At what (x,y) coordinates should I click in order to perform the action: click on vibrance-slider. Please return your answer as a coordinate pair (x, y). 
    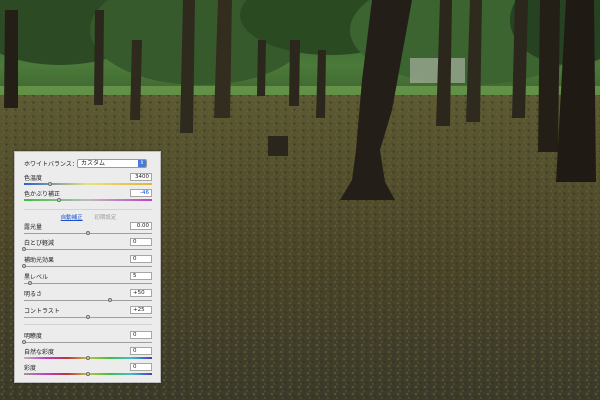
    Looking at the image, I should click on (88, 358).